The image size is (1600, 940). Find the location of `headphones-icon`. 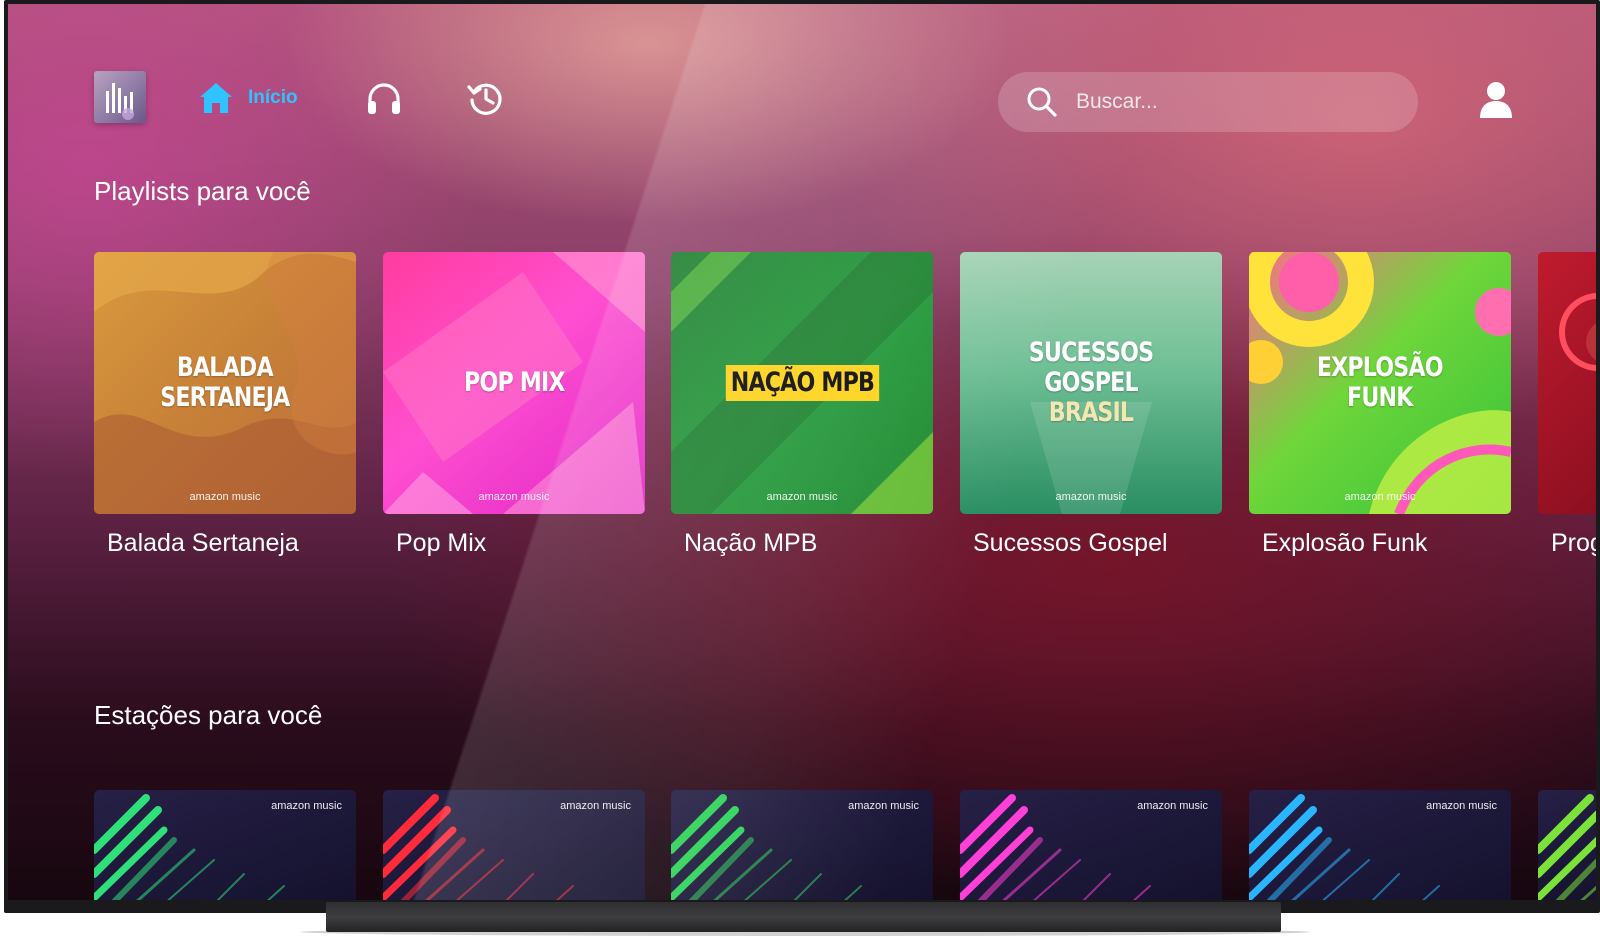

headphones-icon is located at coordinates (384, 98).